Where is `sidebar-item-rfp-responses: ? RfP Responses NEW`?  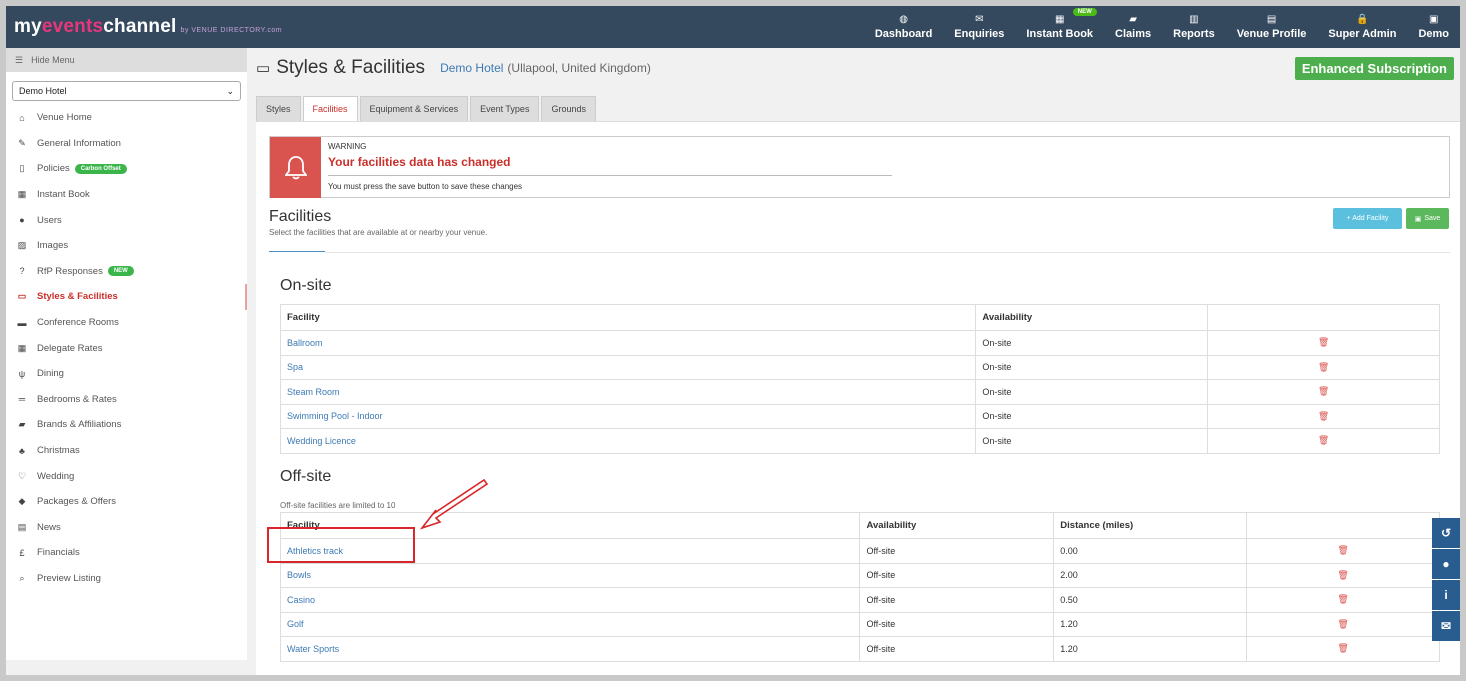 sidebar-item-rfp-responses: ? RfP Responses NEW is located at coordinates (126, 272).